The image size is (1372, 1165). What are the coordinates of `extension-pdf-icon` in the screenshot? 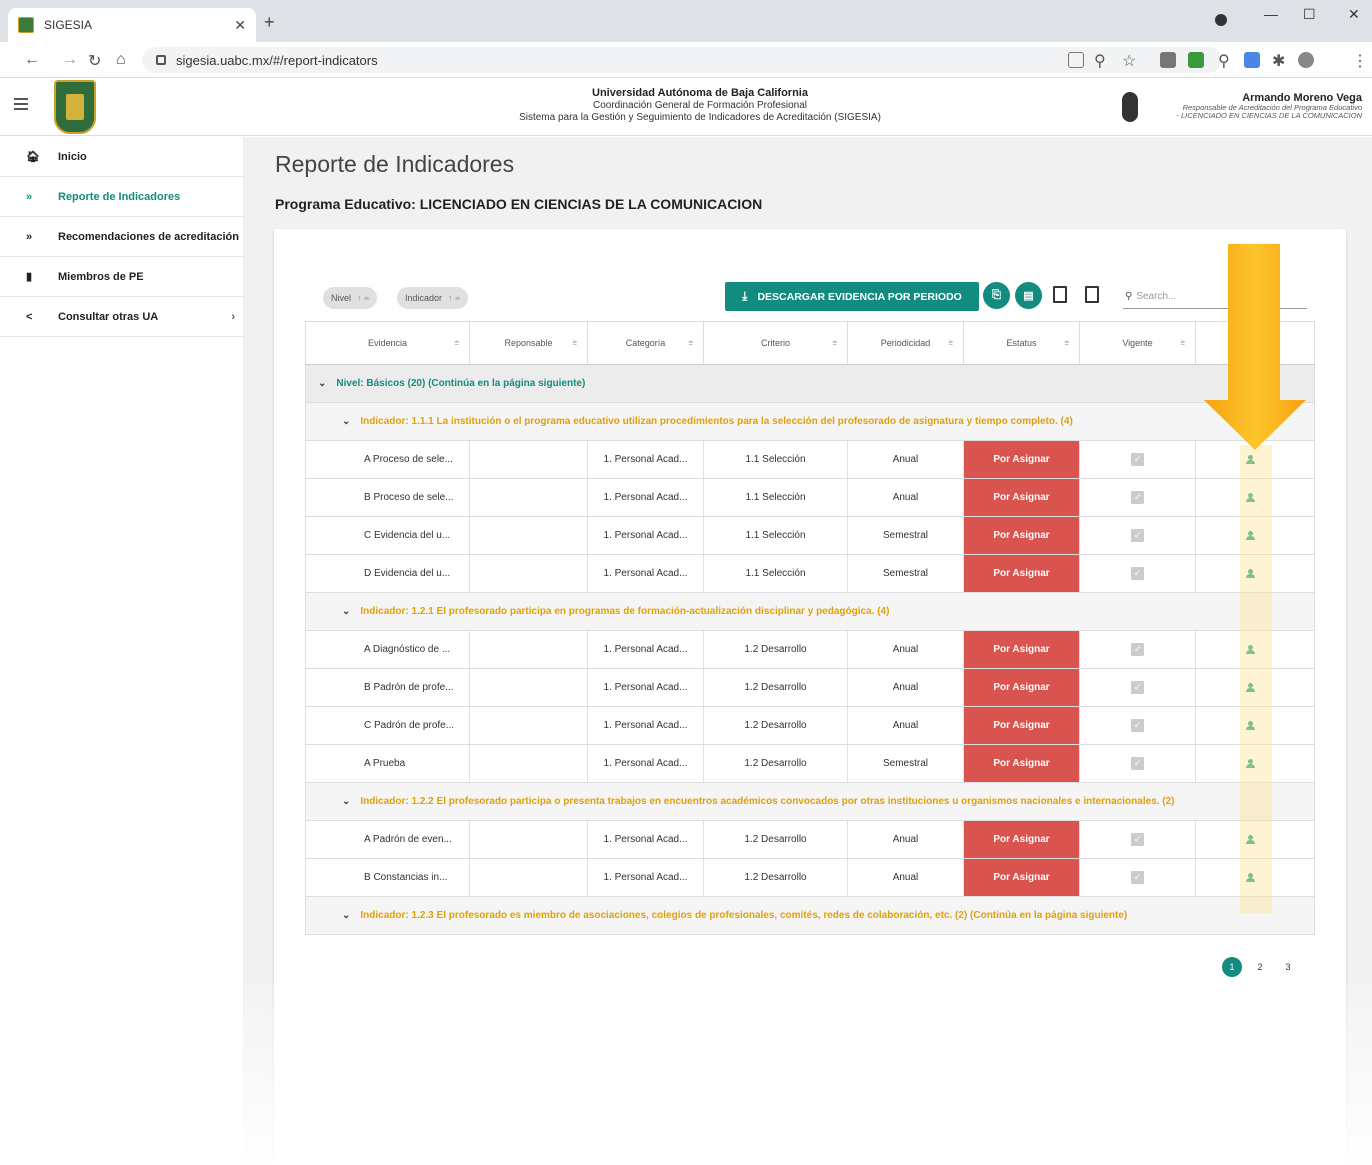 It's located at (1168, 60).